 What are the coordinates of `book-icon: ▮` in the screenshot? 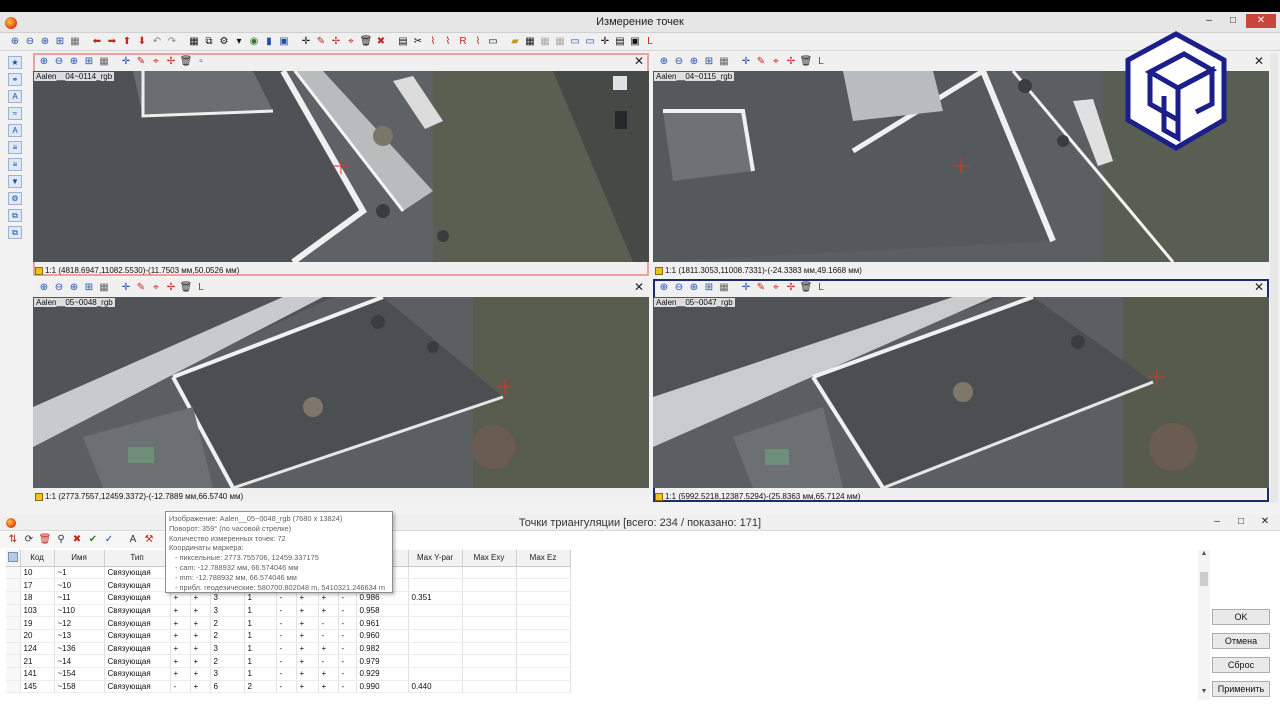 It's located at (269, 42).